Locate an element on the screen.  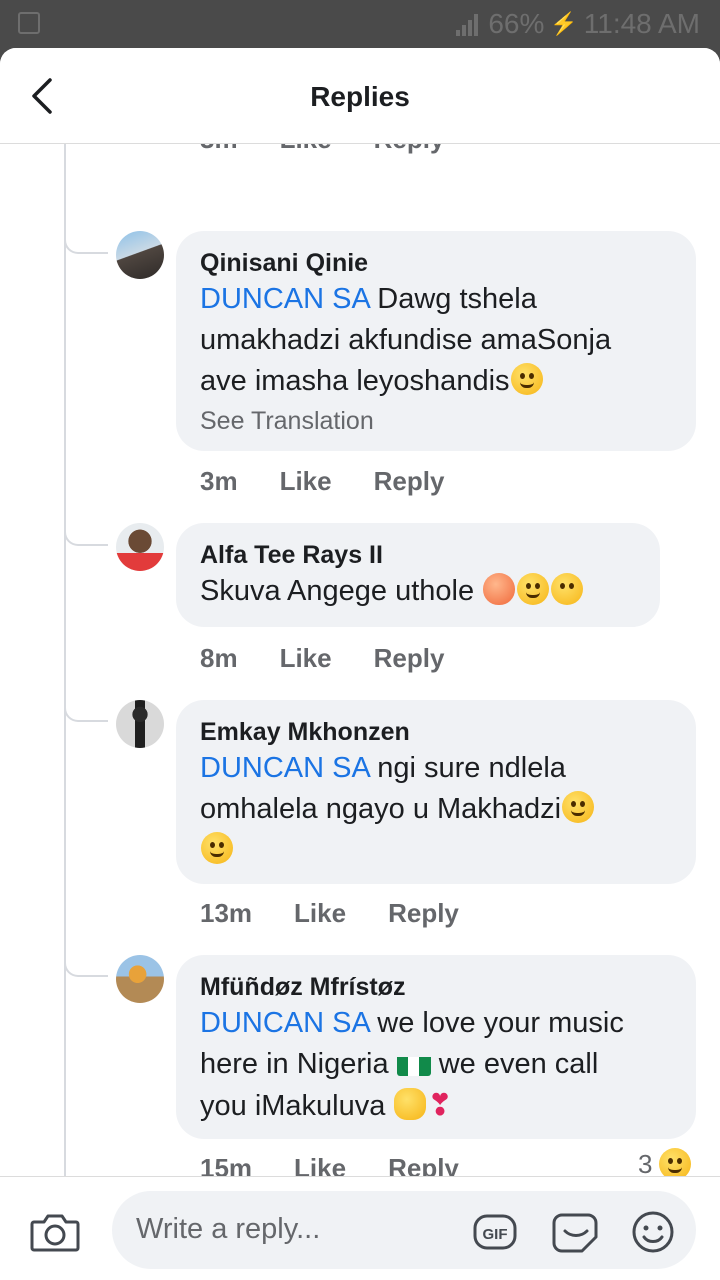
comment-time: 8m is located at coordinates (219, 658).